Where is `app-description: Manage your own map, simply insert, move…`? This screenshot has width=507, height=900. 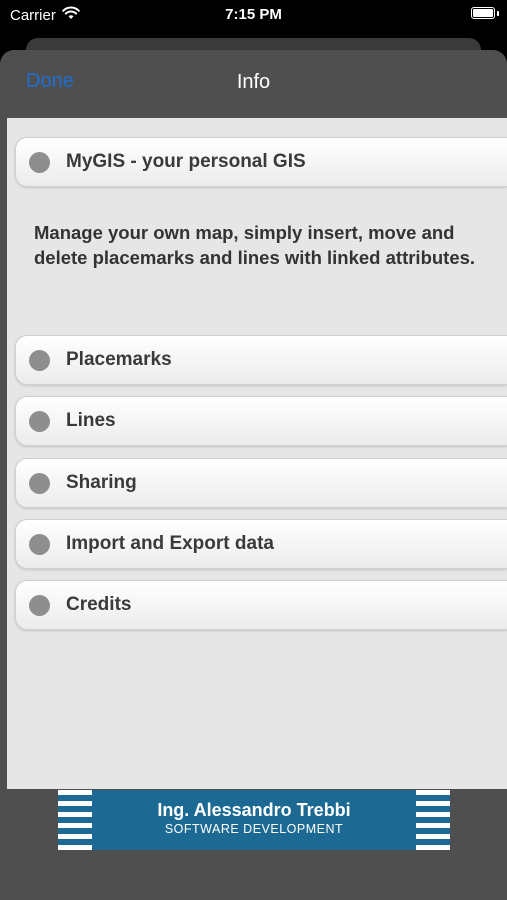 app-description: Manage your own map, simply insert, move… is located at coordinates (255, 245).